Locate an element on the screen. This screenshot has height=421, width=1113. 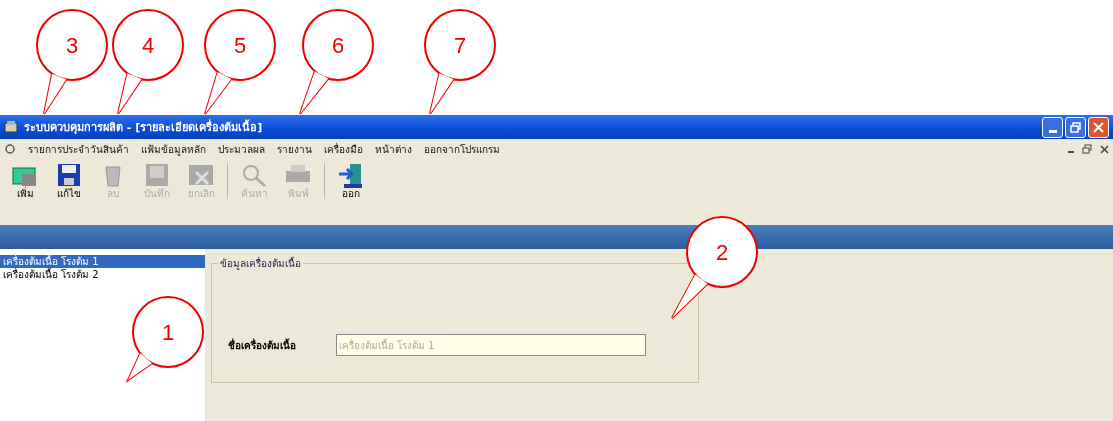
group-title: ข้อมูลเครื่องต้มเนื้อ is located at coordinates (260, 263).